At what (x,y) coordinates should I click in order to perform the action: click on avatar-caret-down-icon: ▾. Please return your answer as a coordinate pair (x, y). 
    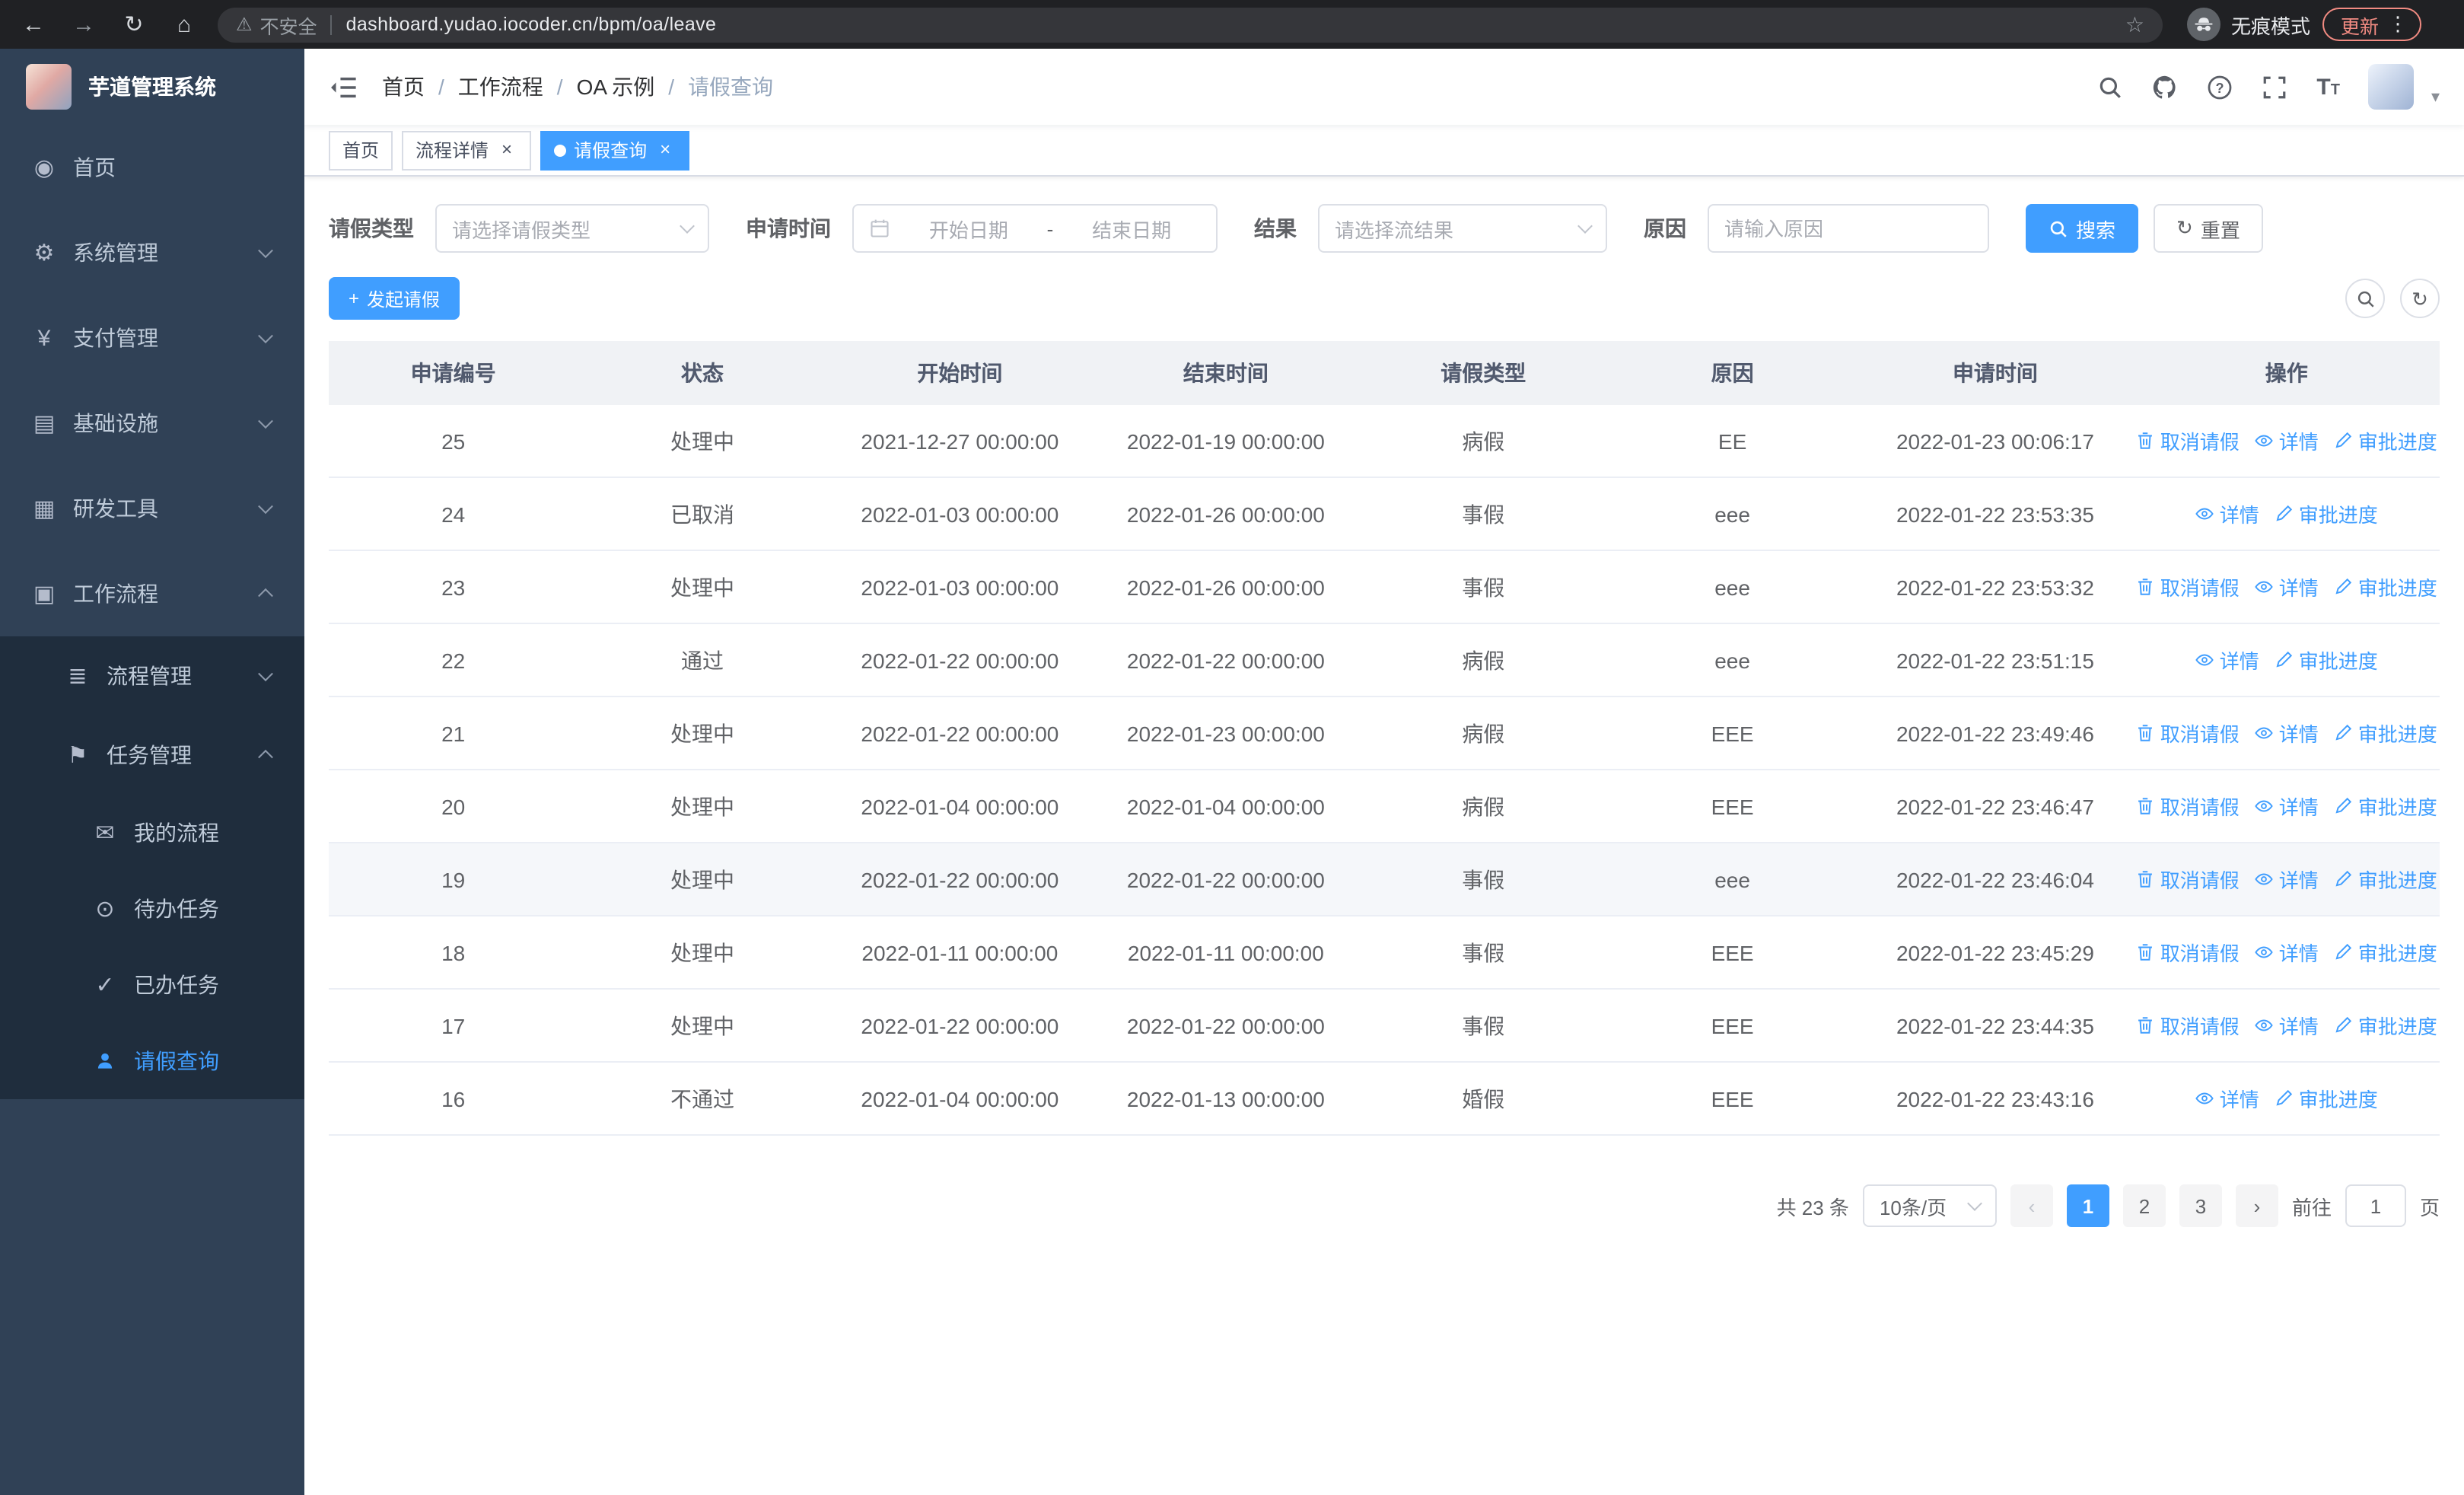
    Looking at the image, I should click on (2435, 99).